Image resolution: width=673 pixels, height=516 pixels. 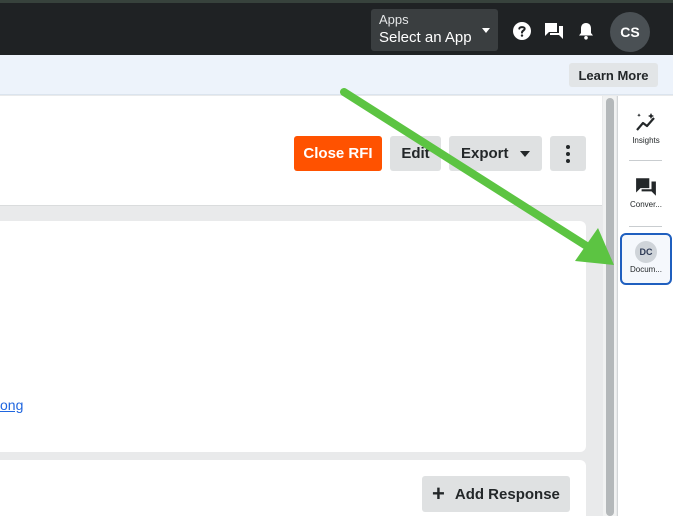 I want to click on top-nav-bar: Apps Select an App CS, so click(x=336, y=27).